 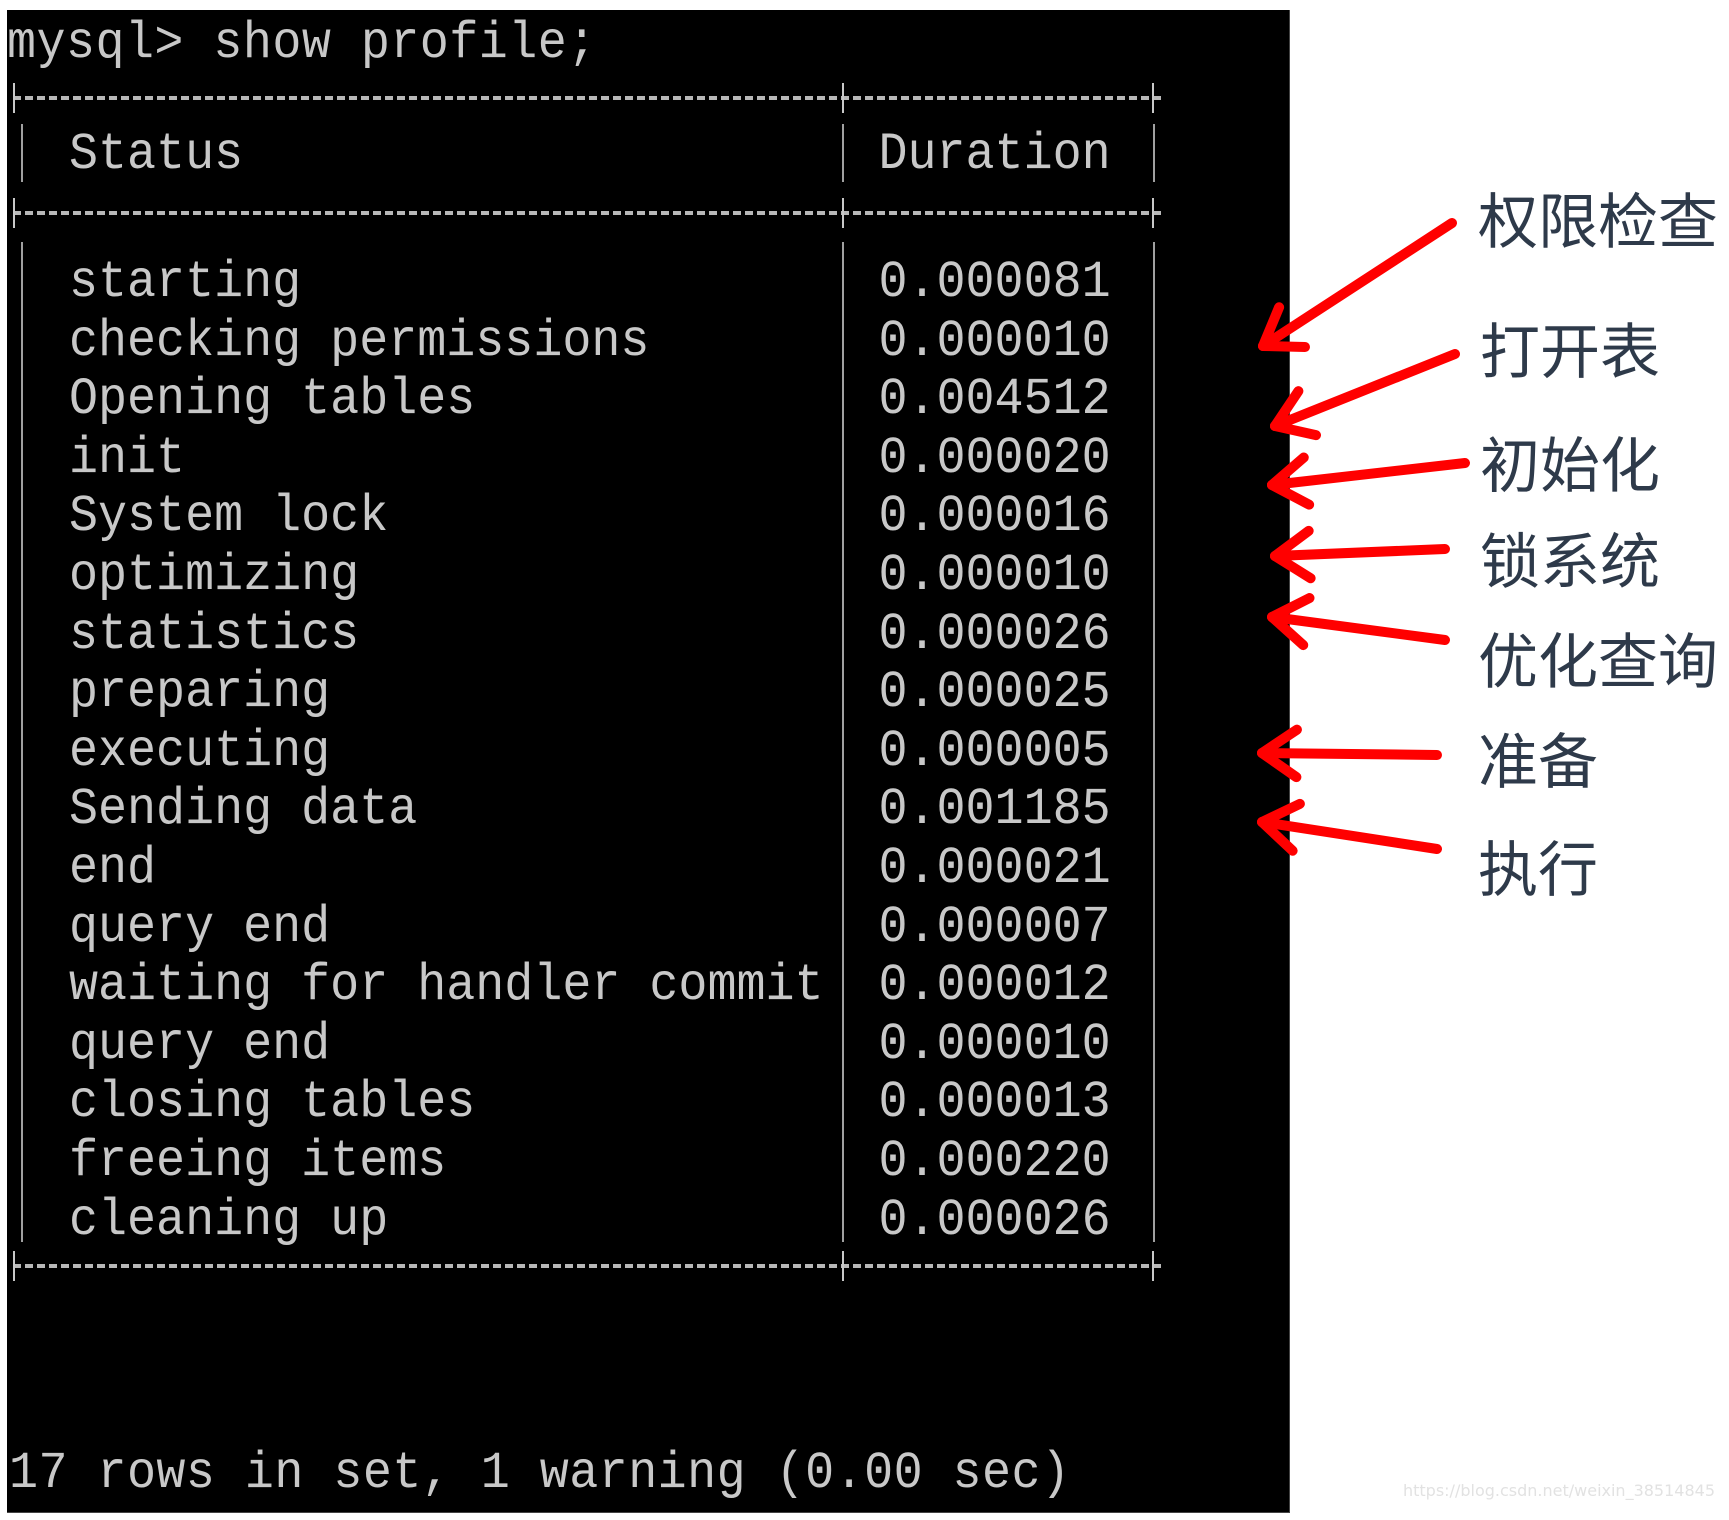 I want to click on row-status: executing, so click(x=200, y=751).